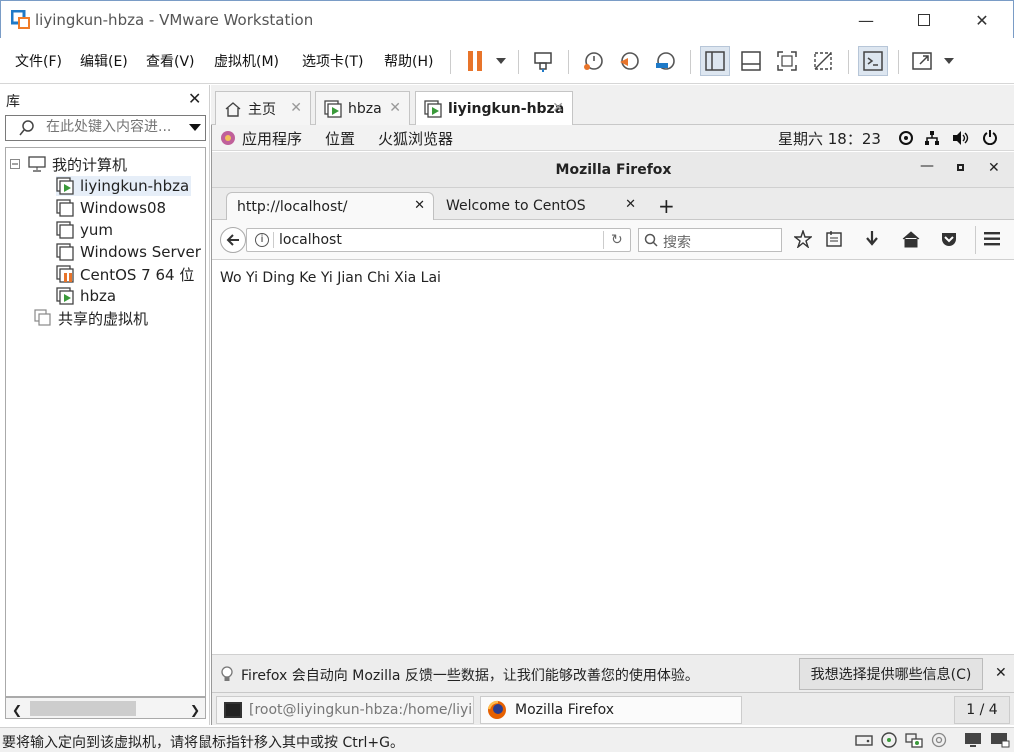 The width and height of the screenshot is (1014, 752). What do you see at coordinates (629, 61) in the screenshot?
I see `revert-snapshot-icon` at bounding box center [629, 61].